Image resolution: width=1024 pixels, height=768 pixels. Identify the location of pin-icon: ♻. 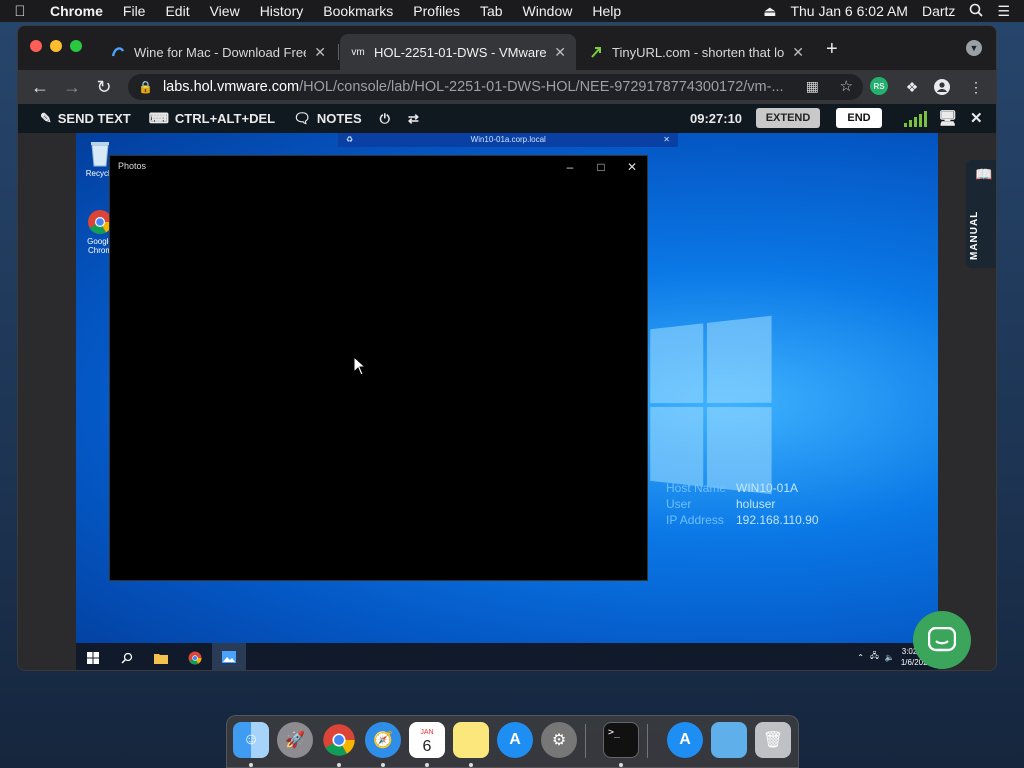
(349, 140).